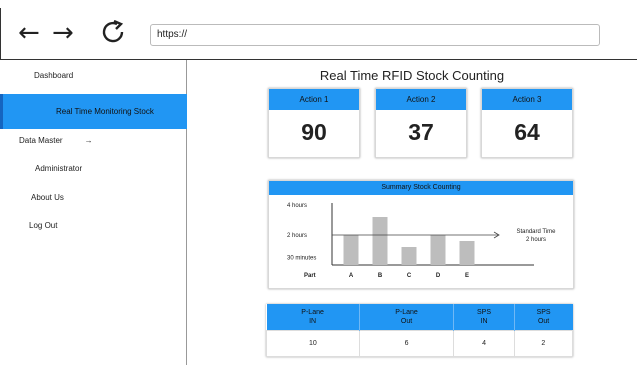  I want to click on y-tick-label: 2 hours, so click(297, 236).